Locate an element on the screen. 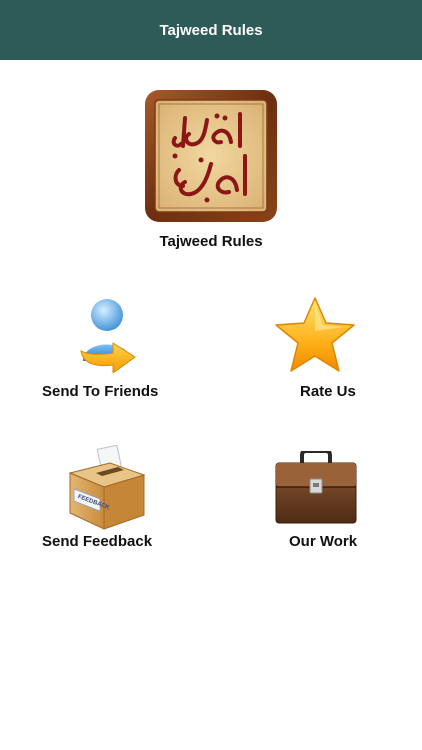  contact-share-icon is located at coordinates (106, 334).